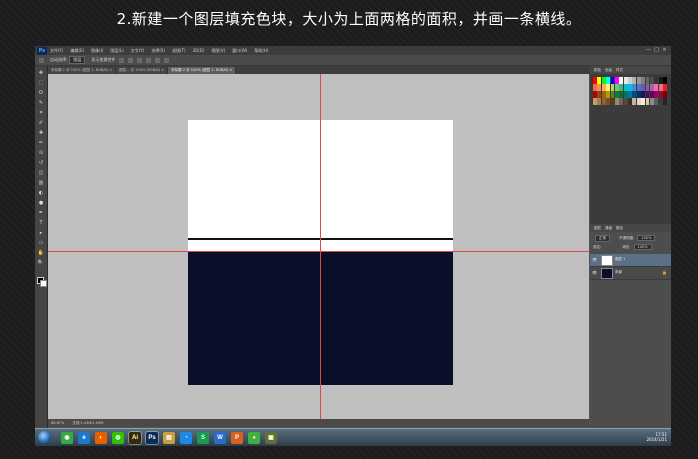  I want to click on type-tool-icon: T, so click(41, 223).